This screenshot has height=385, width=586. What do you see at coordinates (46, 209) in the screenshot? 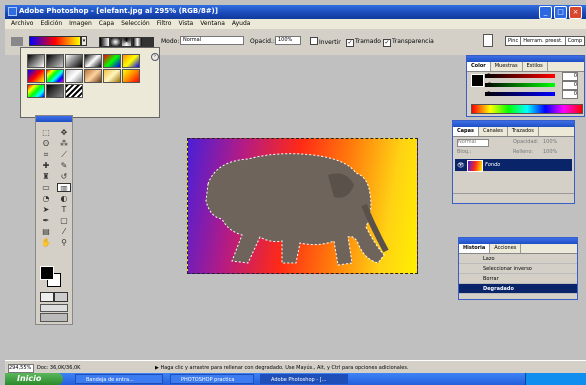
I see `path-selection-icon: ➤` at bounding box center [46, 209].